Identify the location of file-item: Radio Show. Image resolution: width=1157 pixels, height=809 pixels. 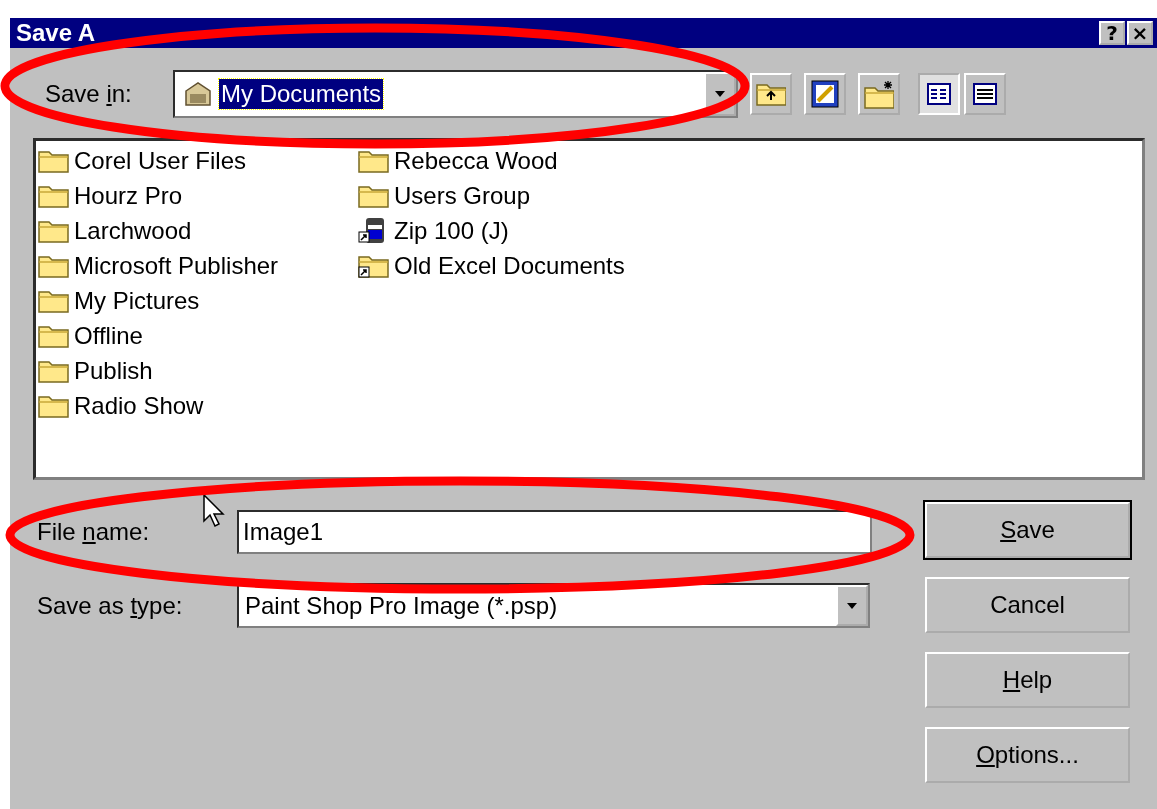
(198, 405).